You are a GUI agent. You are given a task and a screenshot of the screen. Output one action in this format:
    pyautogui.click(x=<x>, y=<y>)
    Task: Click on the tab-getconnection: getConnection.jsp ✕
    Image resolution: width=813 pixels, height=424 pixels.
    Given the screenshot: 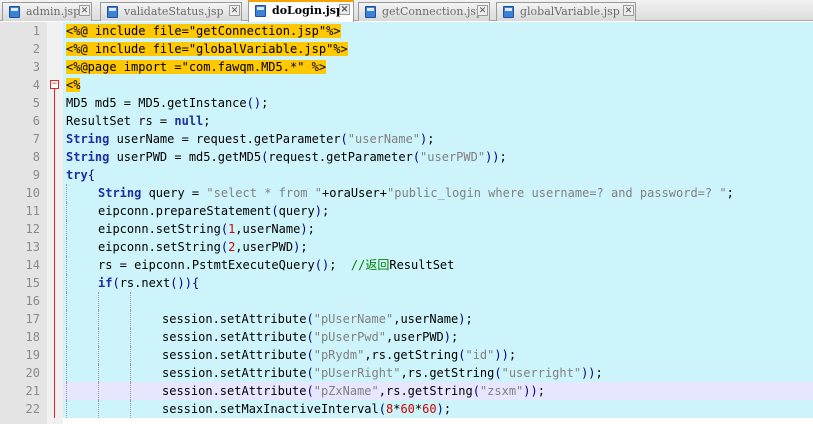 What is the action you would take?
    pyautogui.click(x=424, y=11)
    